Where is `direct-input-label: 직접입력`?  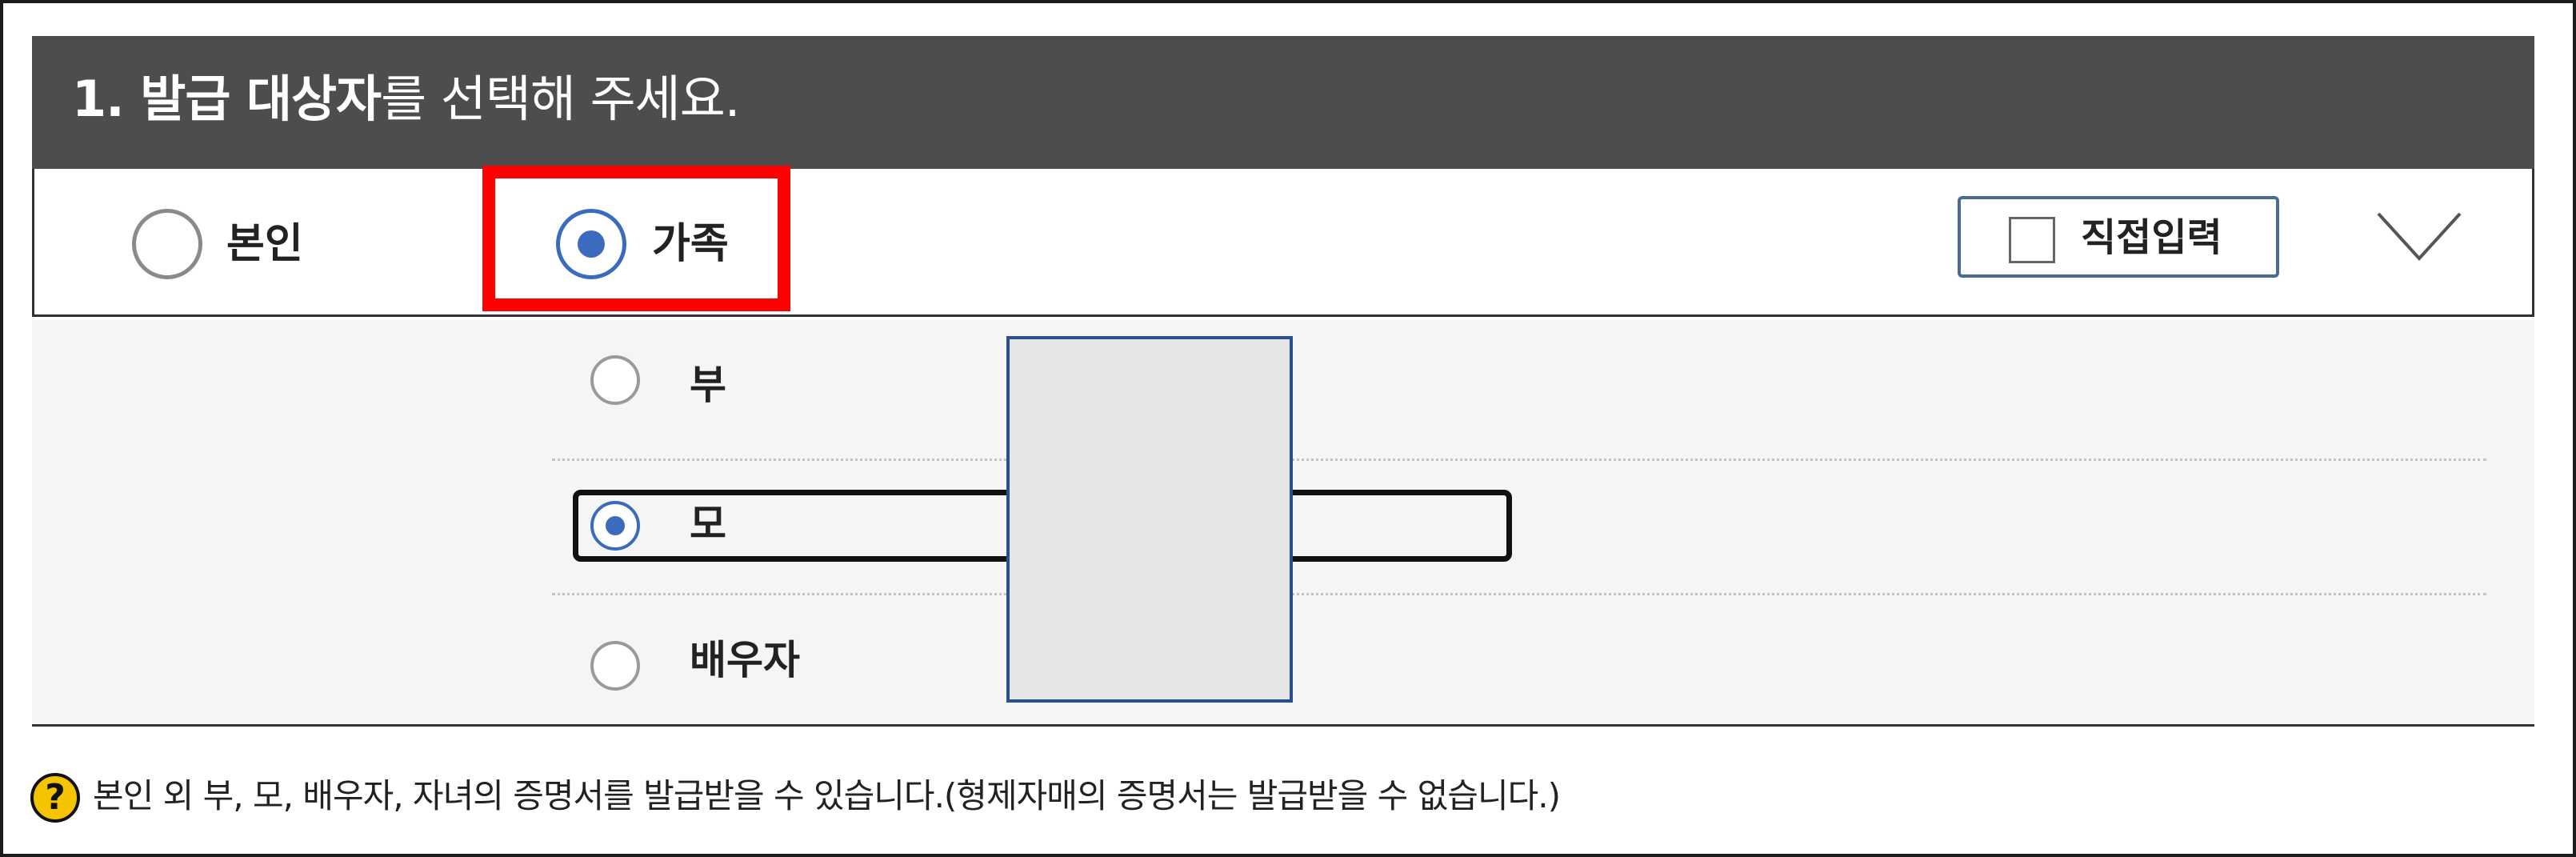
direct-input-label: 직접입력 is located at coordinates (2151, 238).